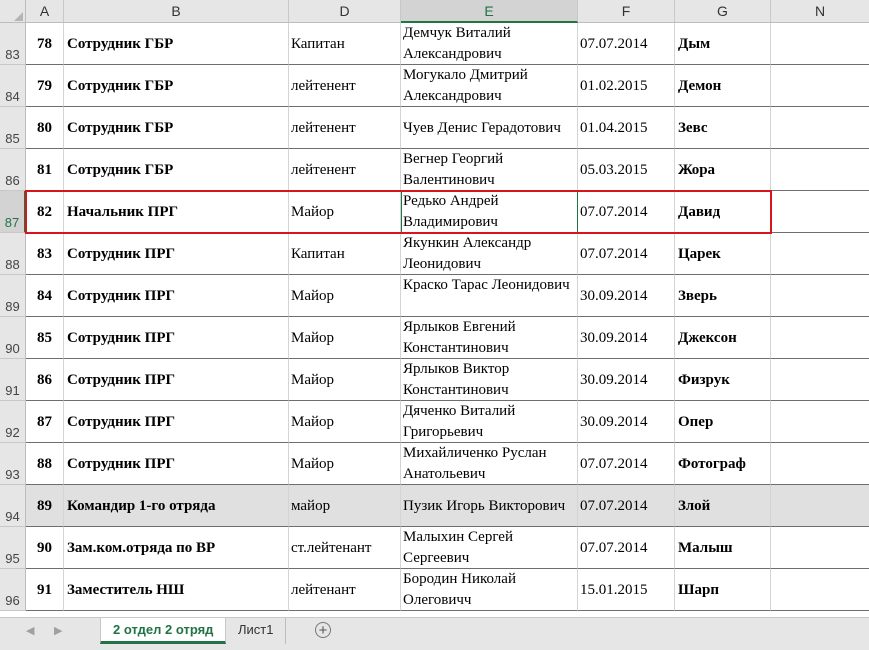 The height and width of the screenshot is (650, 869). I want to click on cell-d: Капитан, so click(345, 254).